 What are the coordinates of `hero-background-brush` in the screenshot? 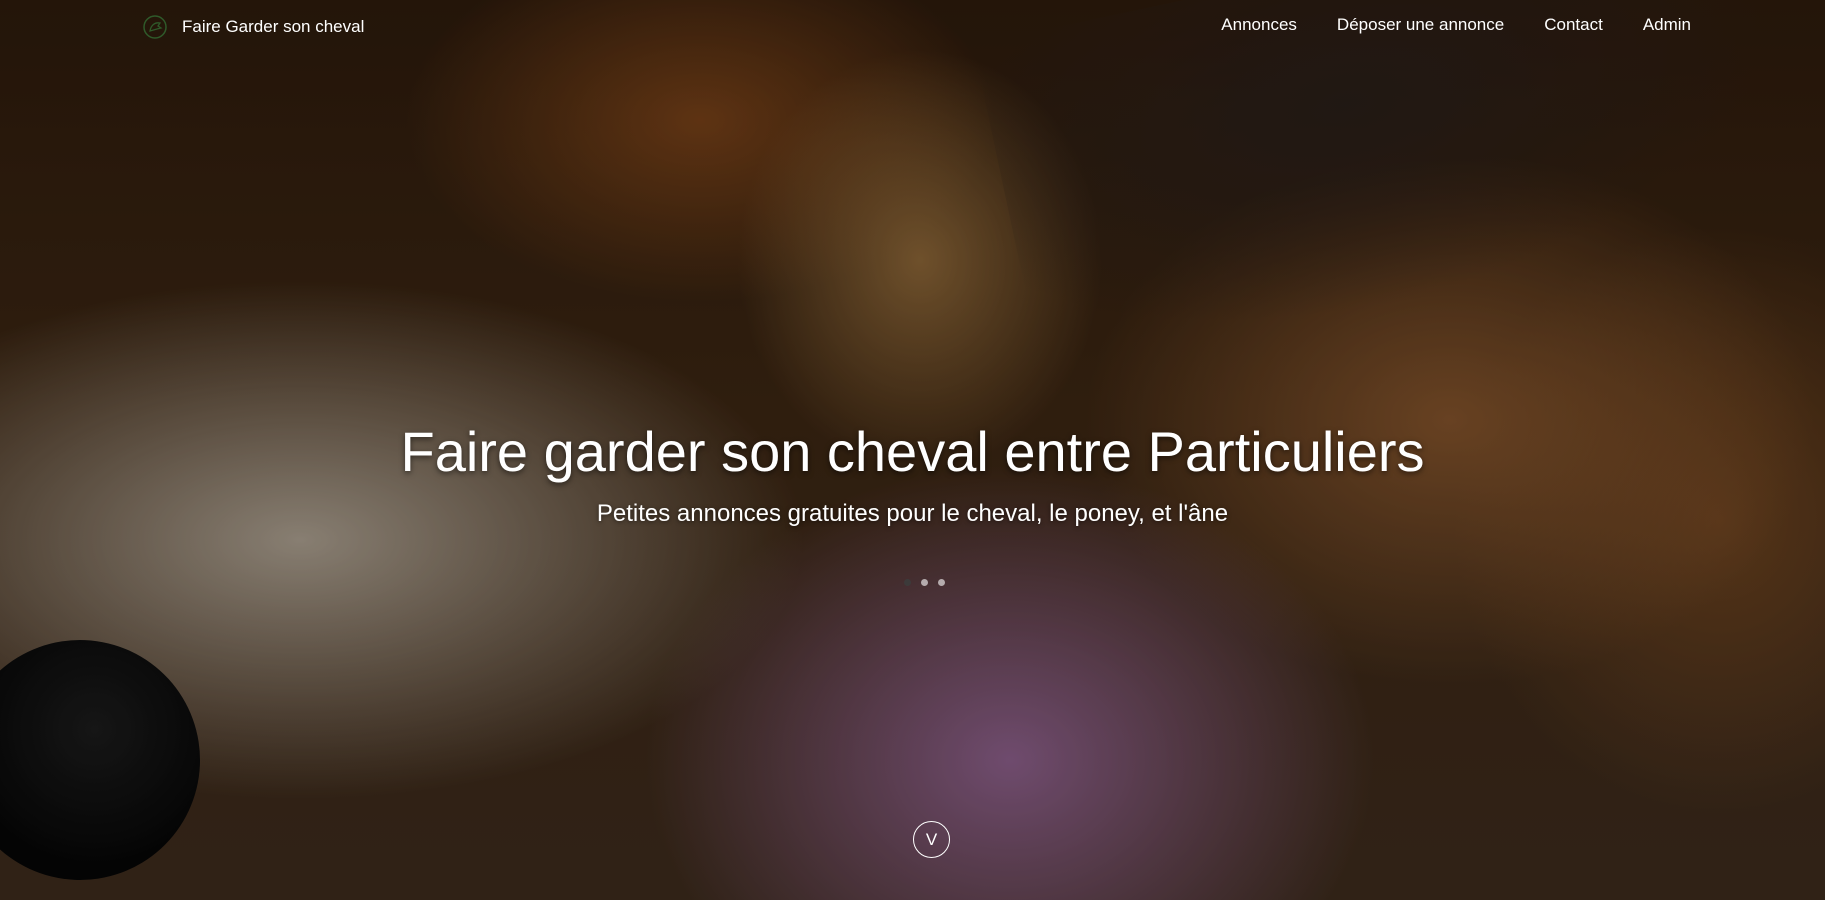 It's located at (117, 753).